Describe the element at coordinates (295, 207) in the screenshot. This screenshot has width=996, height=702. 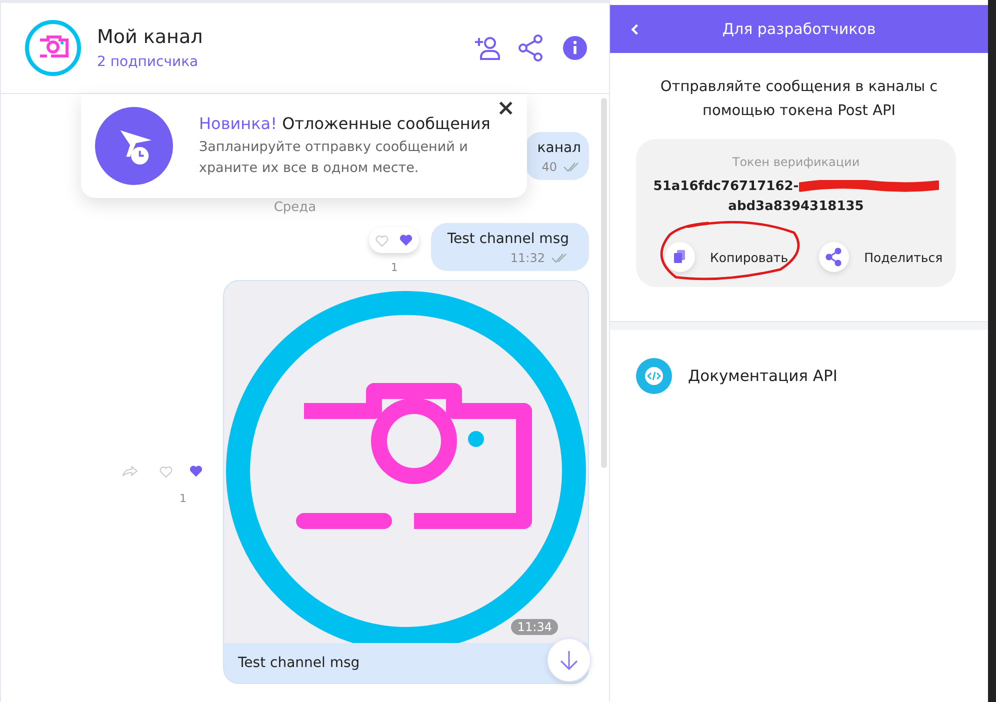
I see `date-separator: Среда` at that location.